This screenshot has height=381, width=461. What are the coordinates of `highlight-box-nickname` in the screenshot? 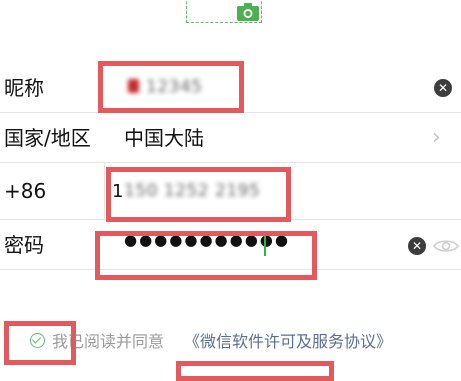 It's located at (171, 87).